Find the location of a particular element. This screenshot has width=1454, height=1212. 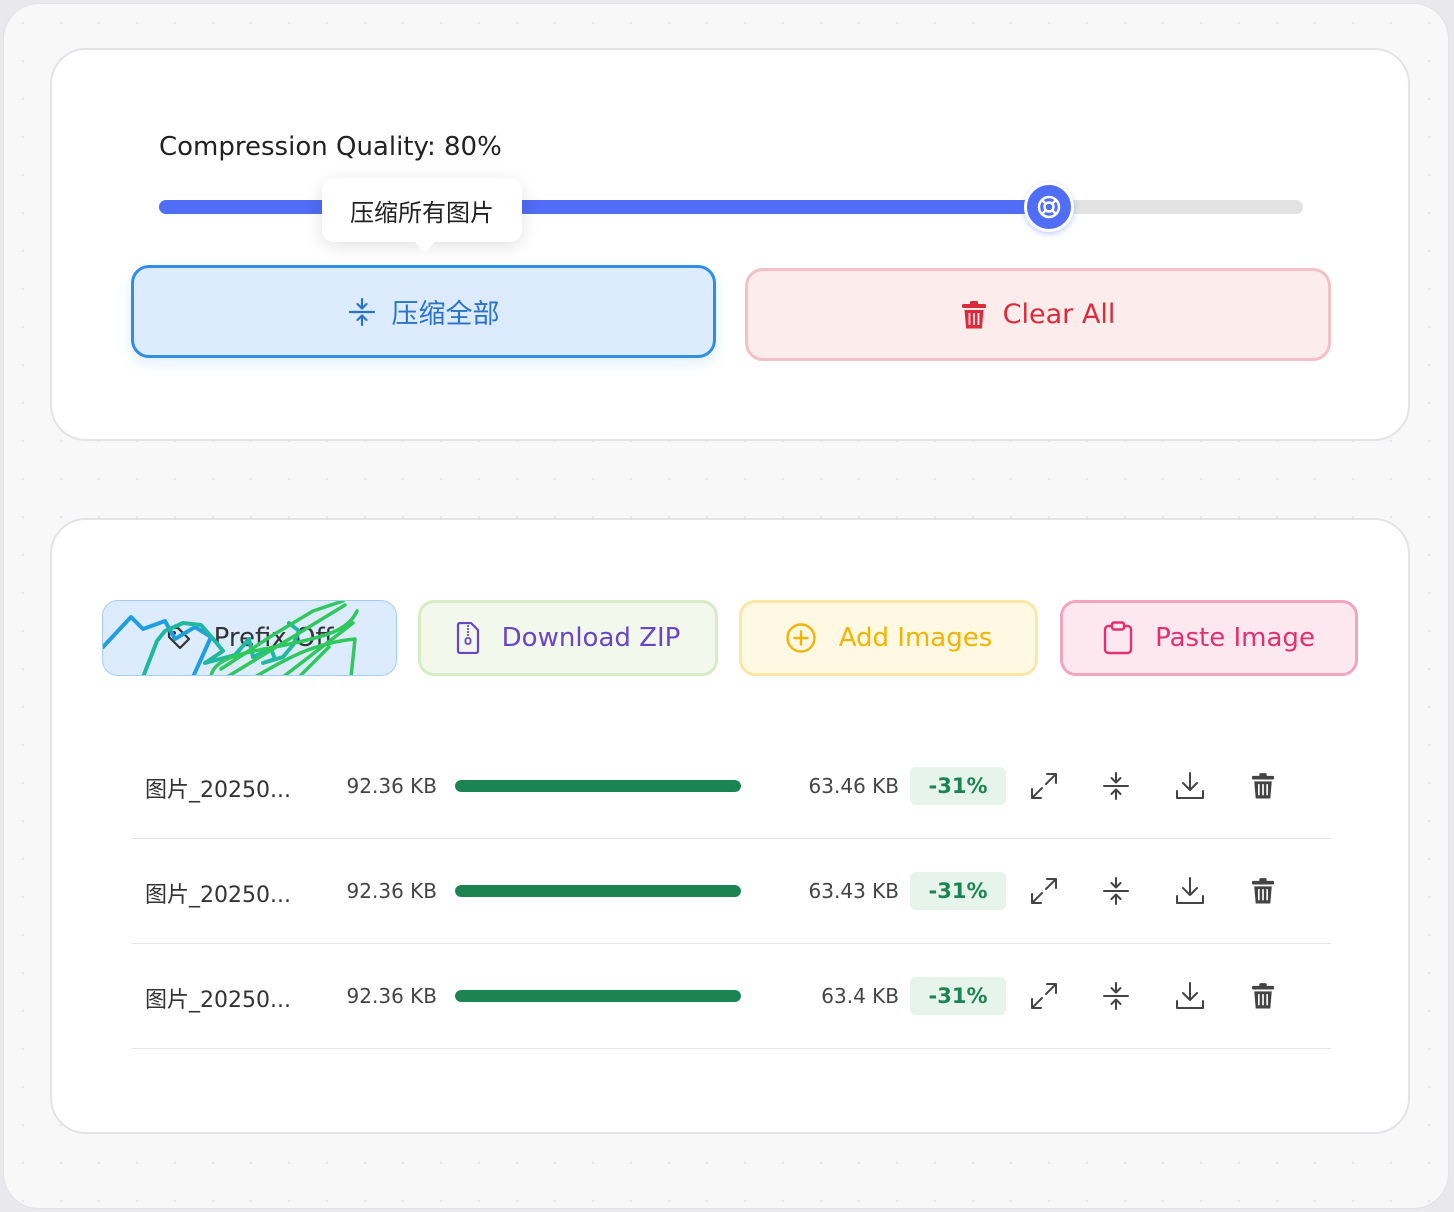

paste-image-button: Paste Image is located at coordinates (1209, 638).